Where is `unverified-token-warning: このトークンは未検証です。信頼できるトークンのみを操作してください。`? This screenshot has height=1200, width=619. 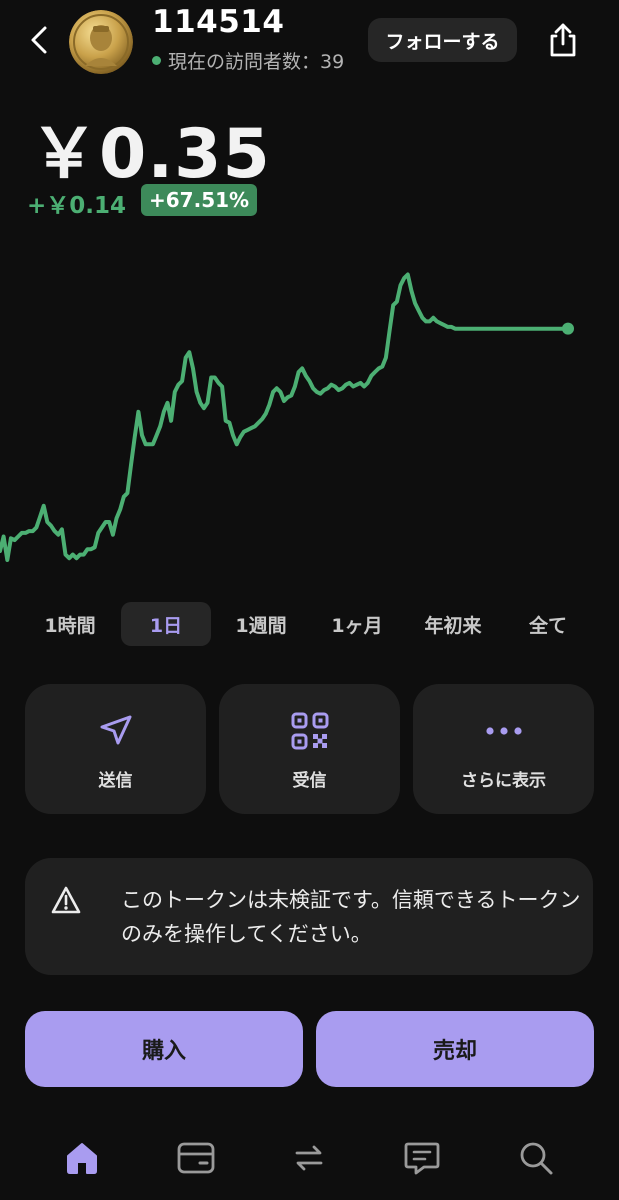 unverified-token-warning: このトークンは未検証です。信頼できるトークンのみを操作してください。 is located at coordinates (309, 916).